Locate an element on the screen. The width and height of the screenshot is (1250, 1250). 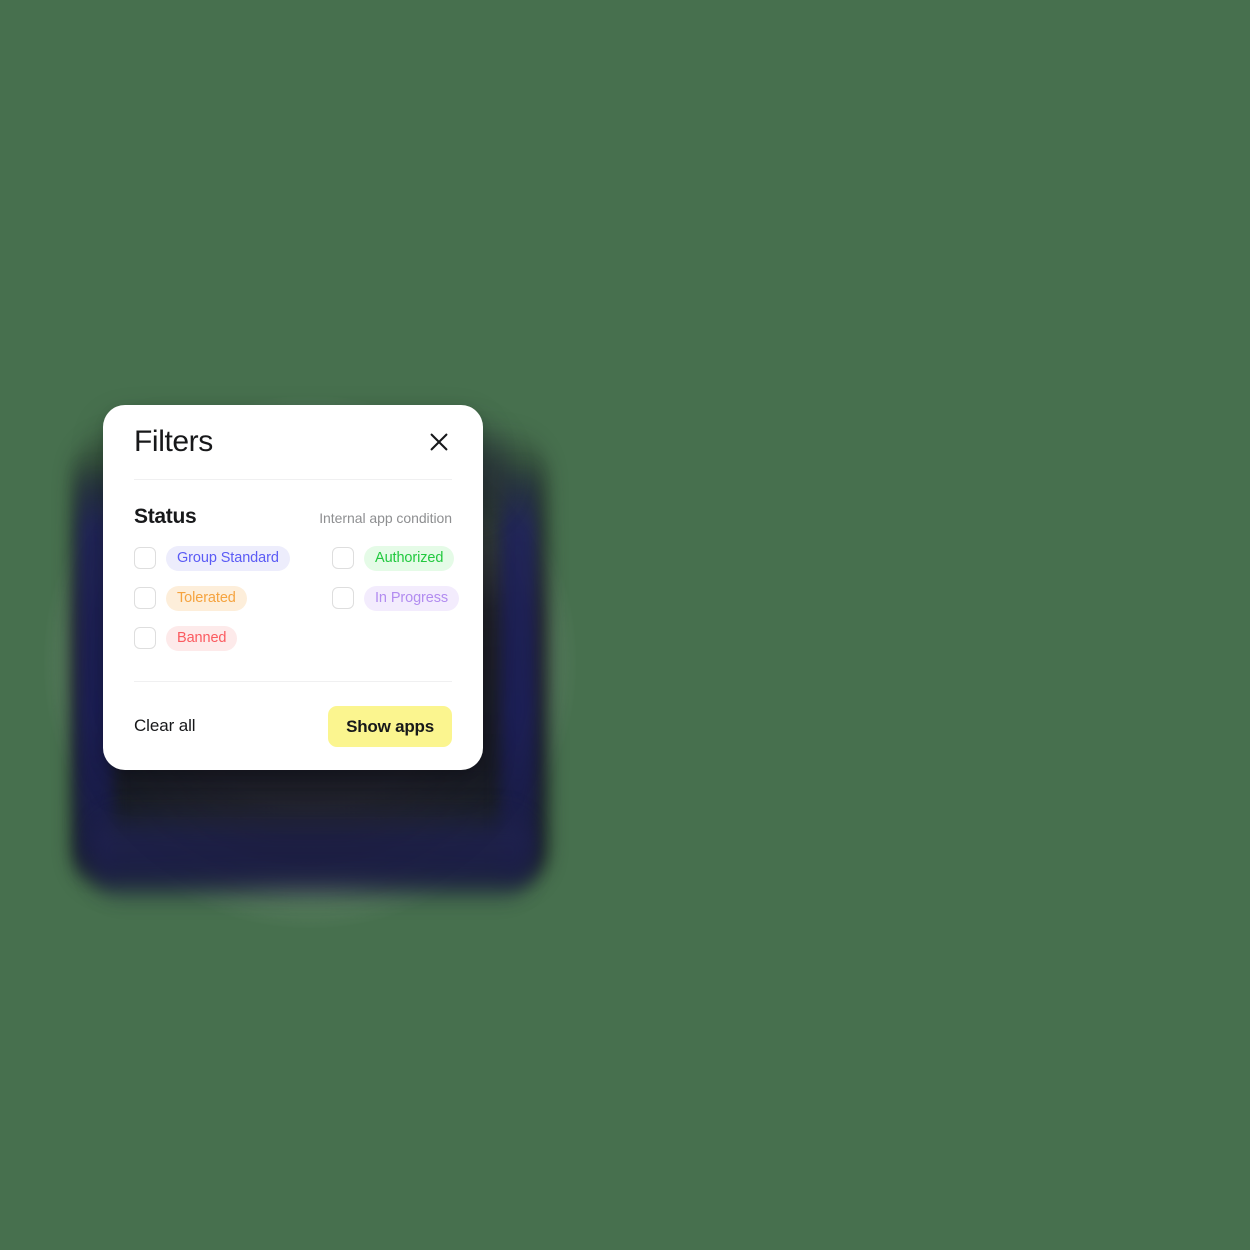
status-section-title: Status is located at coordinates (165, 516).